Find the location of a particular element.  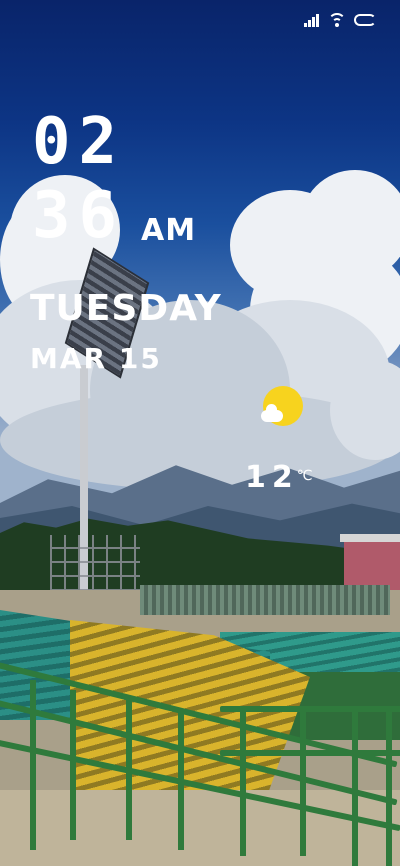

wifi-icon is located at coordinates (337, 20).